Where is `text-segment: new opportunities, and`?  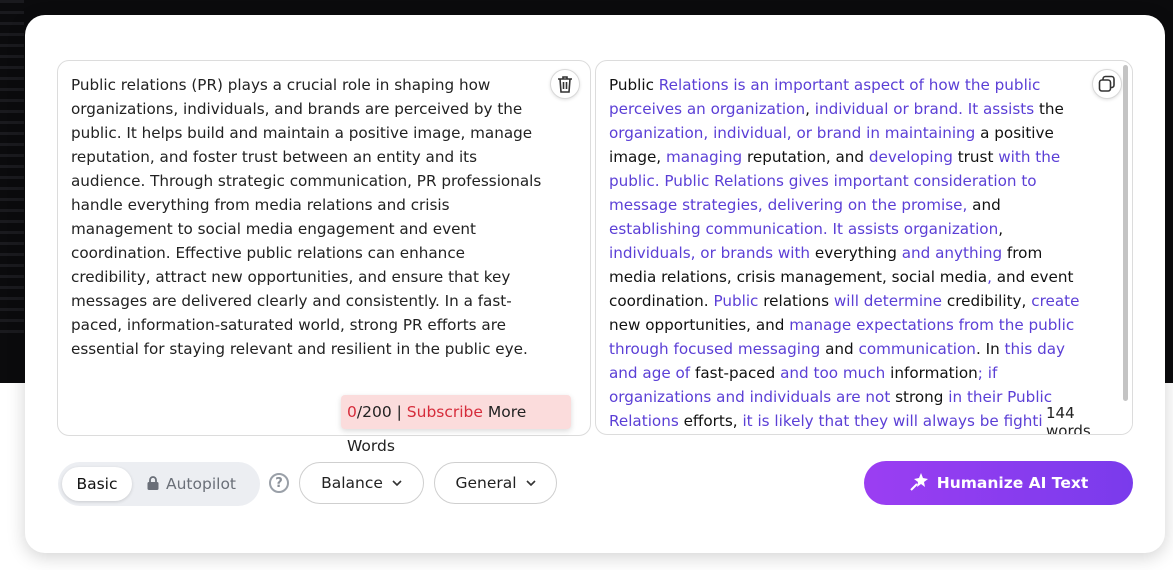
text-segment: new opportunities, and is located at coordinates (699, 325).